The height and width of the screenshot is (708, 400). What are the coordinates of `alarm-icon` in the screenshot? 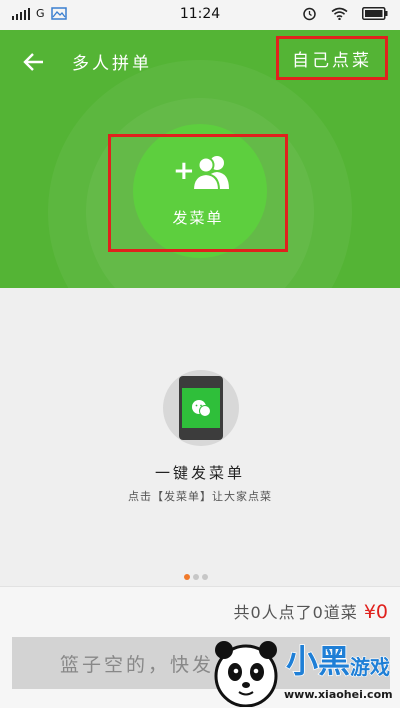 It's located at (309, 14).